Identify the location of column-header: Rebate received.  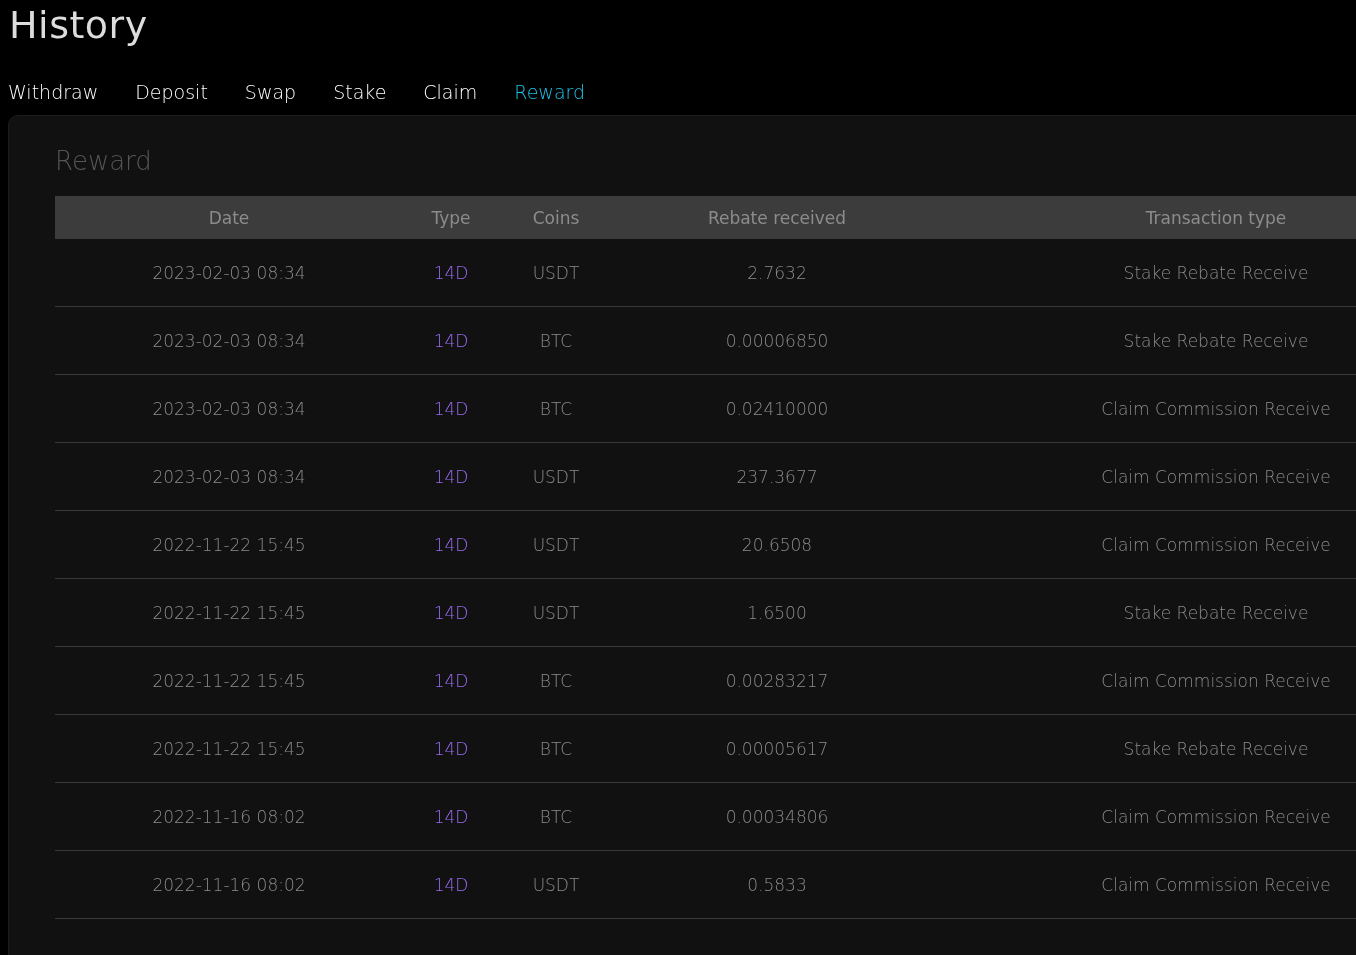
(777, 217).